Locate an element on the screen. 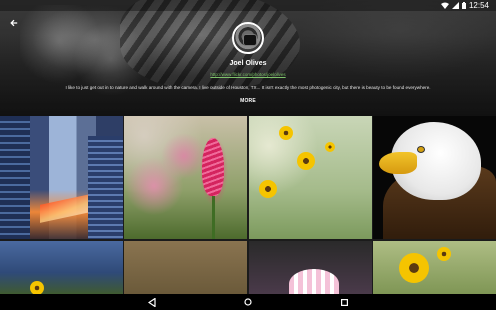 The width and height of the screenshot is (496, 310). back-button is located at coordinates (14, 23).